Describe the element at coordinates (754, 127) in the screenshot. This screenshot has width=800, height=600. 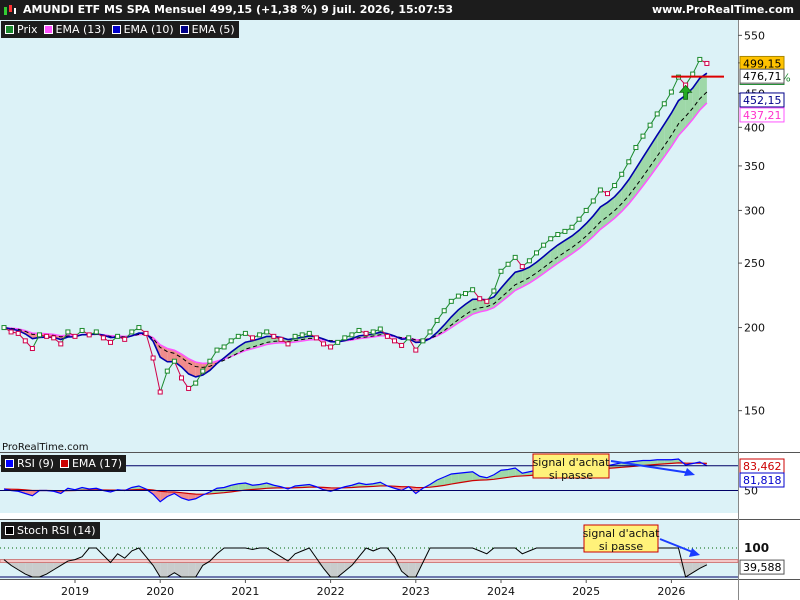
I see `price-tick-label: 400` at that location.